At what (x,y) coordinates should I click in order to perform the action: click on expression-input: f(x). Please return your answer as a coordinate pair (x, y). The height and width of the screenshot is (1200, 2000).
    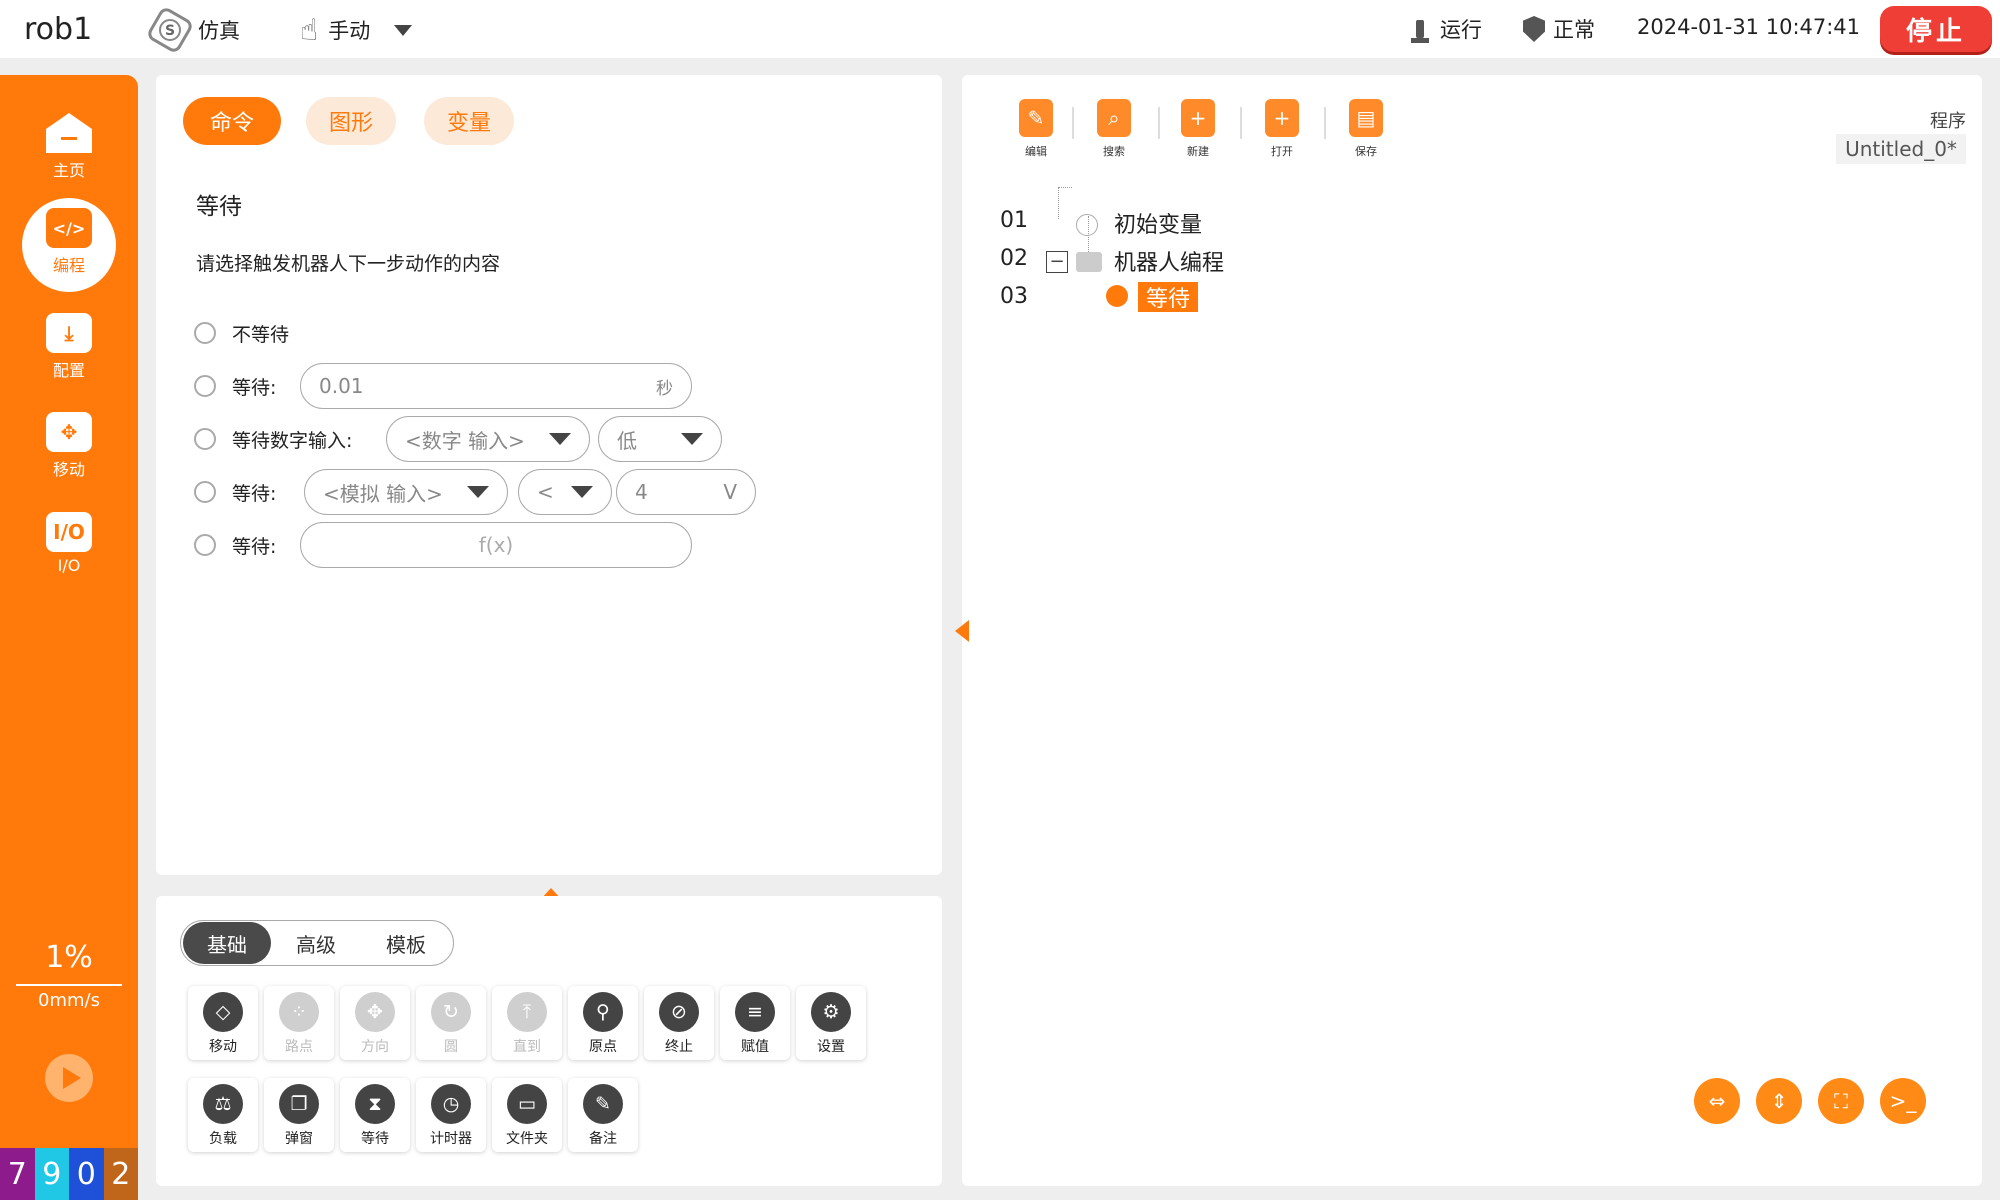
    Looking at the image, I should click on (496, 545).